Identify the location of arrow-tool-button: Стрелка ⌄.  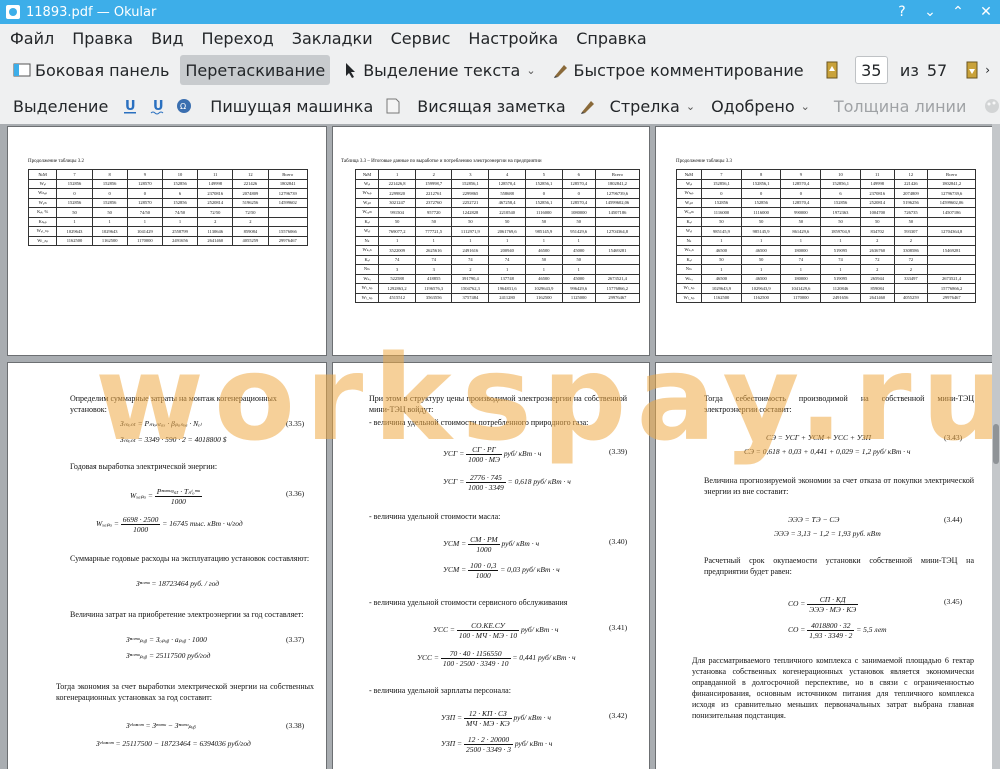
(652, 106).